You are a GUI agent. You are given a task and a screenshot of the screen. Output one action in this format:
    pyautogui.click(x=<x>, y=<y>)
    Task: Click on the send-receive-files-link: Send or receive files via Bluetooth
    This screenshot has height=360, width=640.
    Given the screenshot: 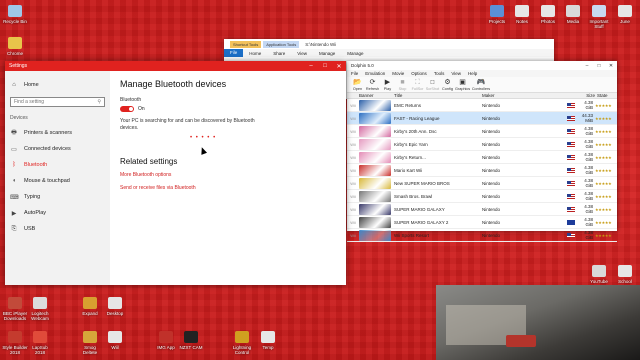 What is the action you would take?
    pyautogui.click(x=228, y=188)
    